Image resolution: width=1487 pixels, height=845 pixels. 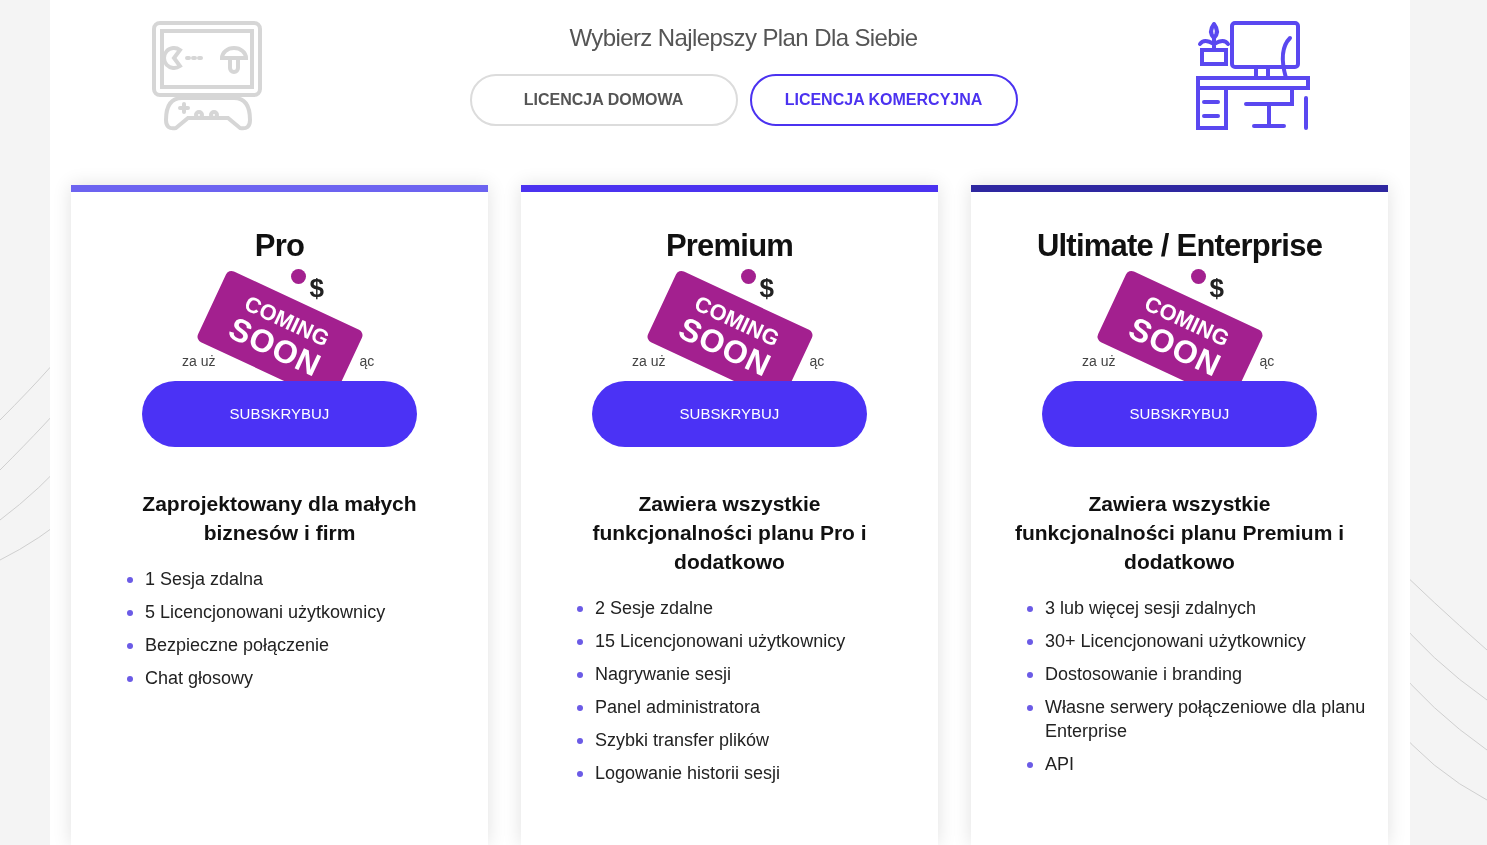 I want to click on feature-text: Nagrywanie sesji, so click(x=663, y=674).